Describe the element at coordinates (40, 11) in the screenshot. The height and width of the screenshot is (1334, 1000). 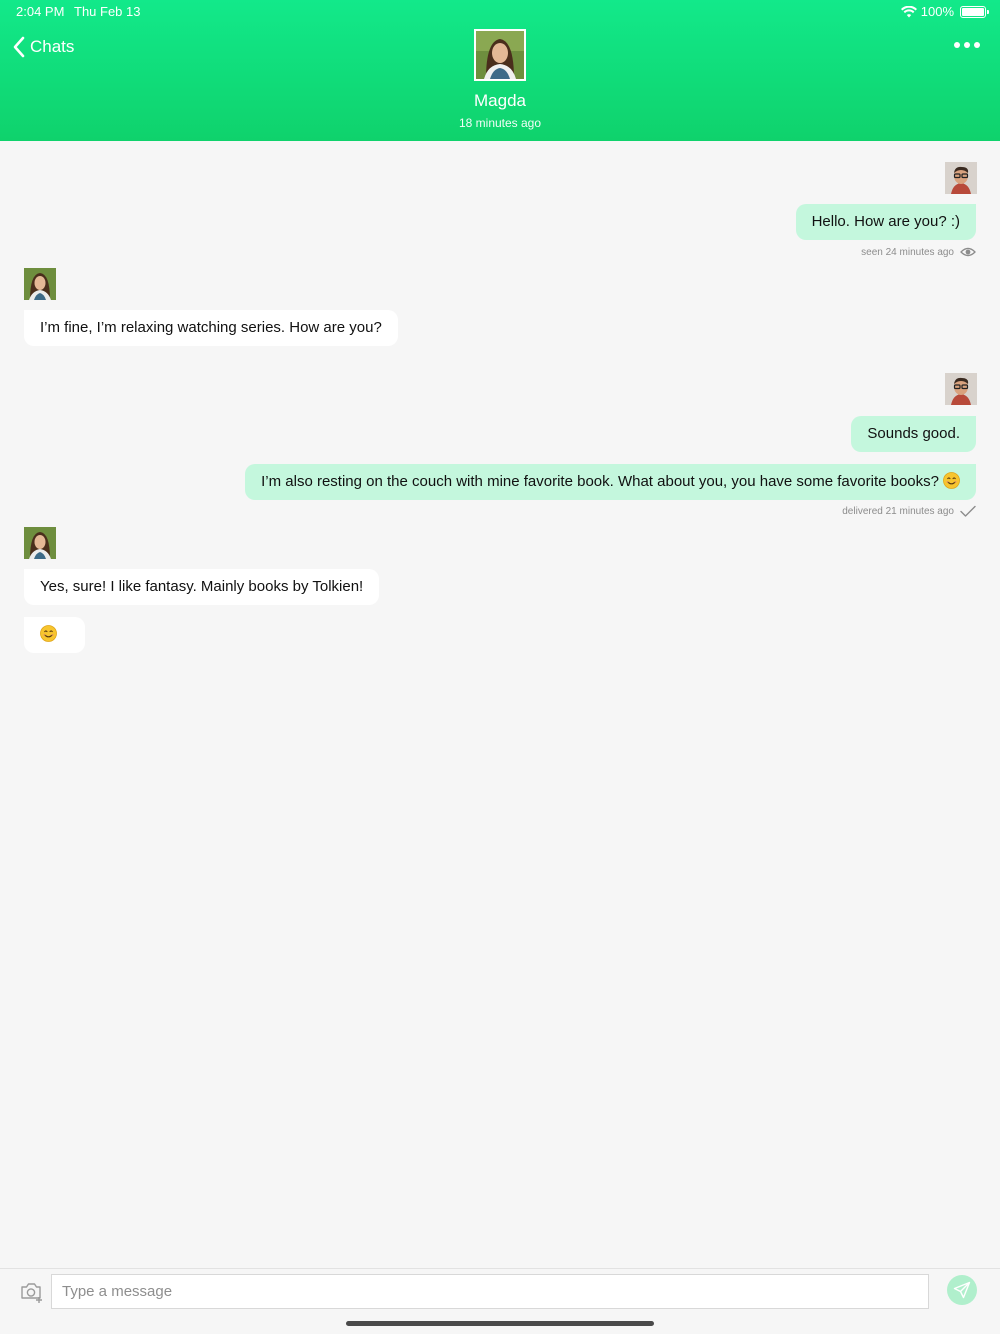
I see `status-time: 2:04 PM` at that location.